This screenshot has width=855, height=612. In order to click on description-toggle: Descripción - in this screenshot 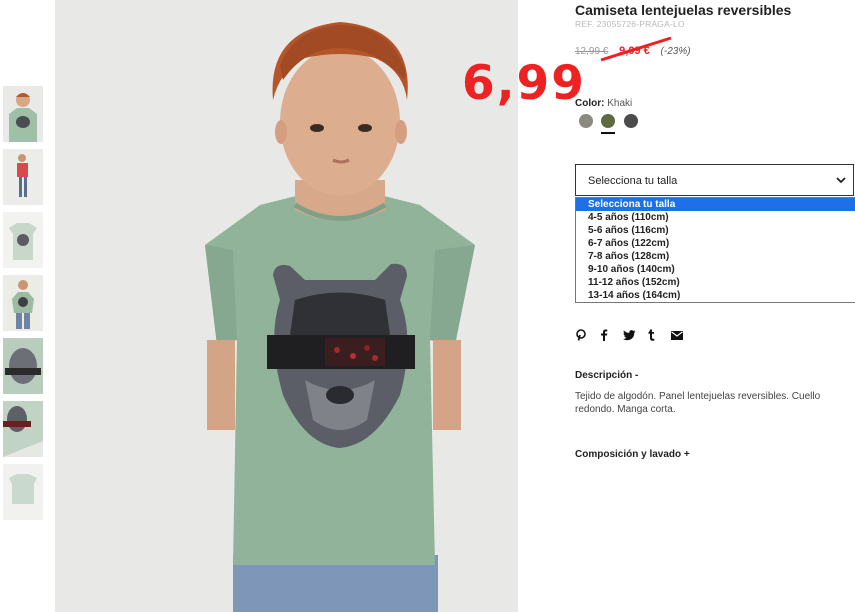, I will do `click(606, 375)`.